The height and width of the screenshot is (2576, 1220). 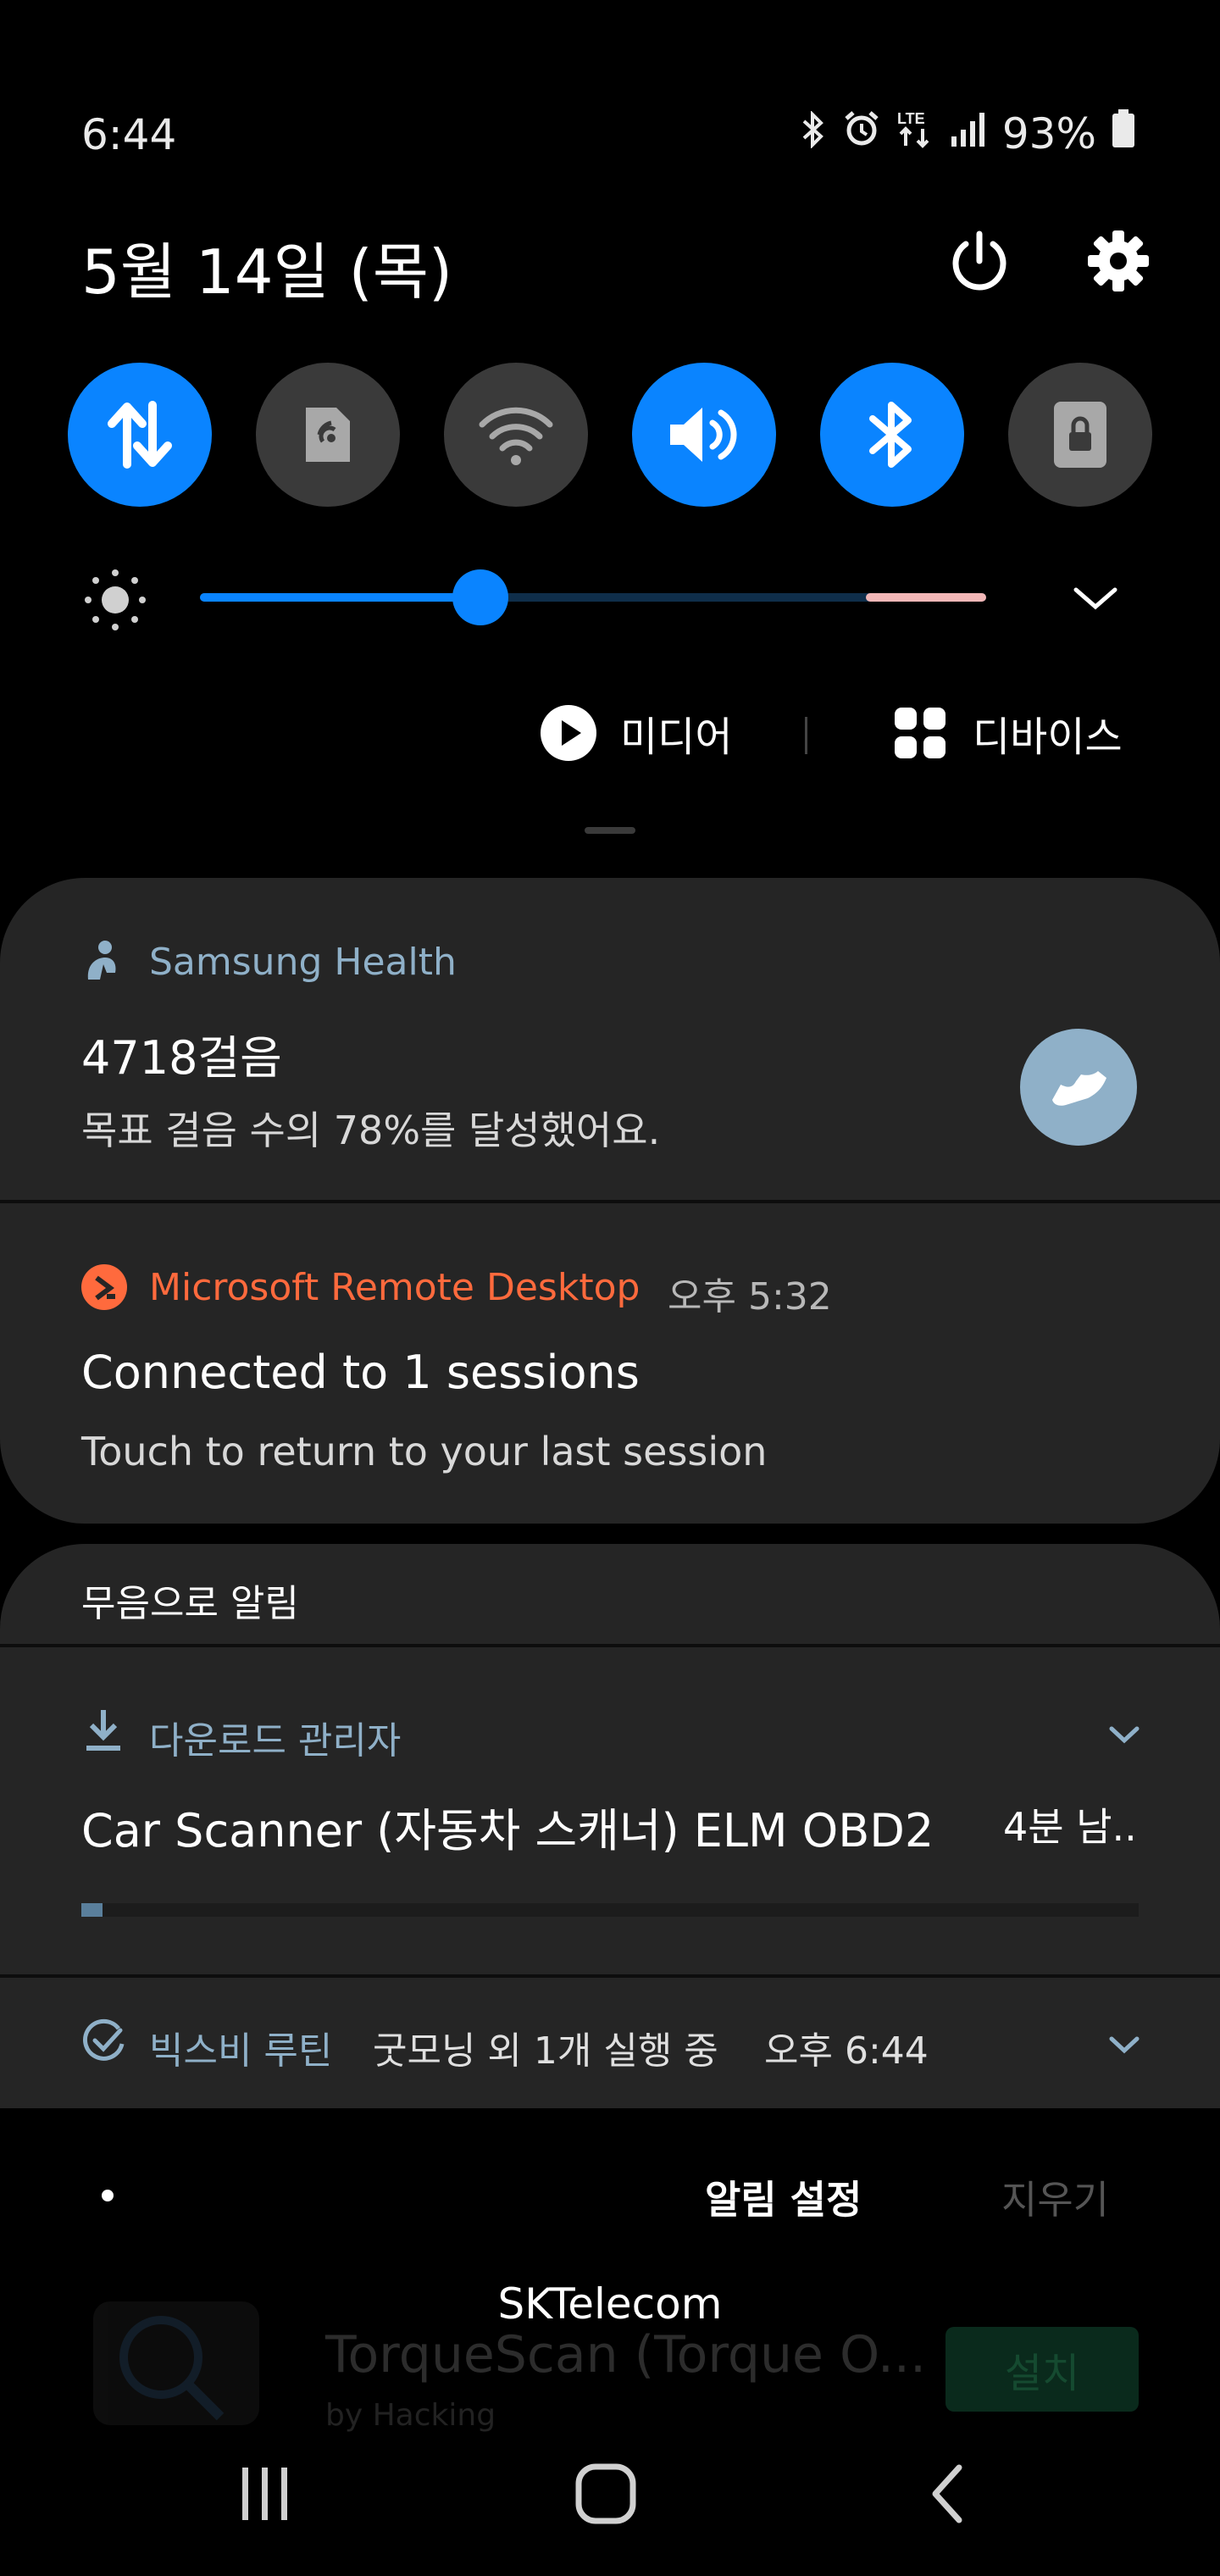 I want to click on screen-lock-toggle, so click(x=1080, y=435).